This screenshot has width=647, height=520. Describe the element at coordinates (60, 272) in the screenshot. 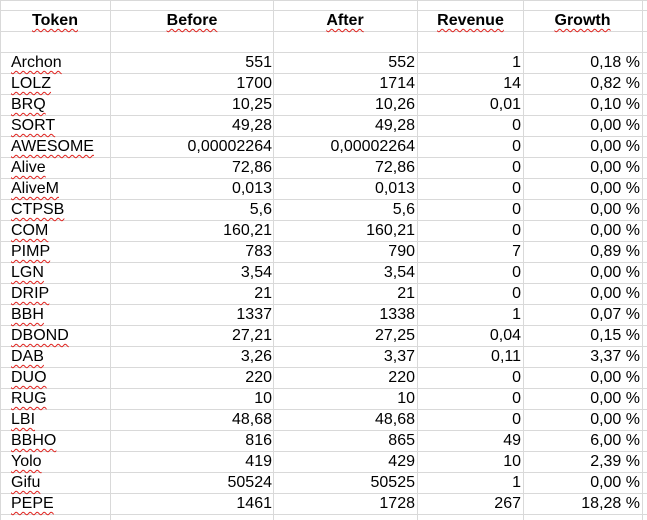

I see `token-cell: LGN` at that location.